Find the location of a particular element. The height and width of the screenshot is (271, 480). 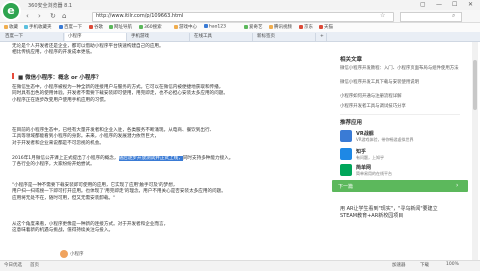

bookmark-label: 爱奇艺 is located at coordinates (256, 27).